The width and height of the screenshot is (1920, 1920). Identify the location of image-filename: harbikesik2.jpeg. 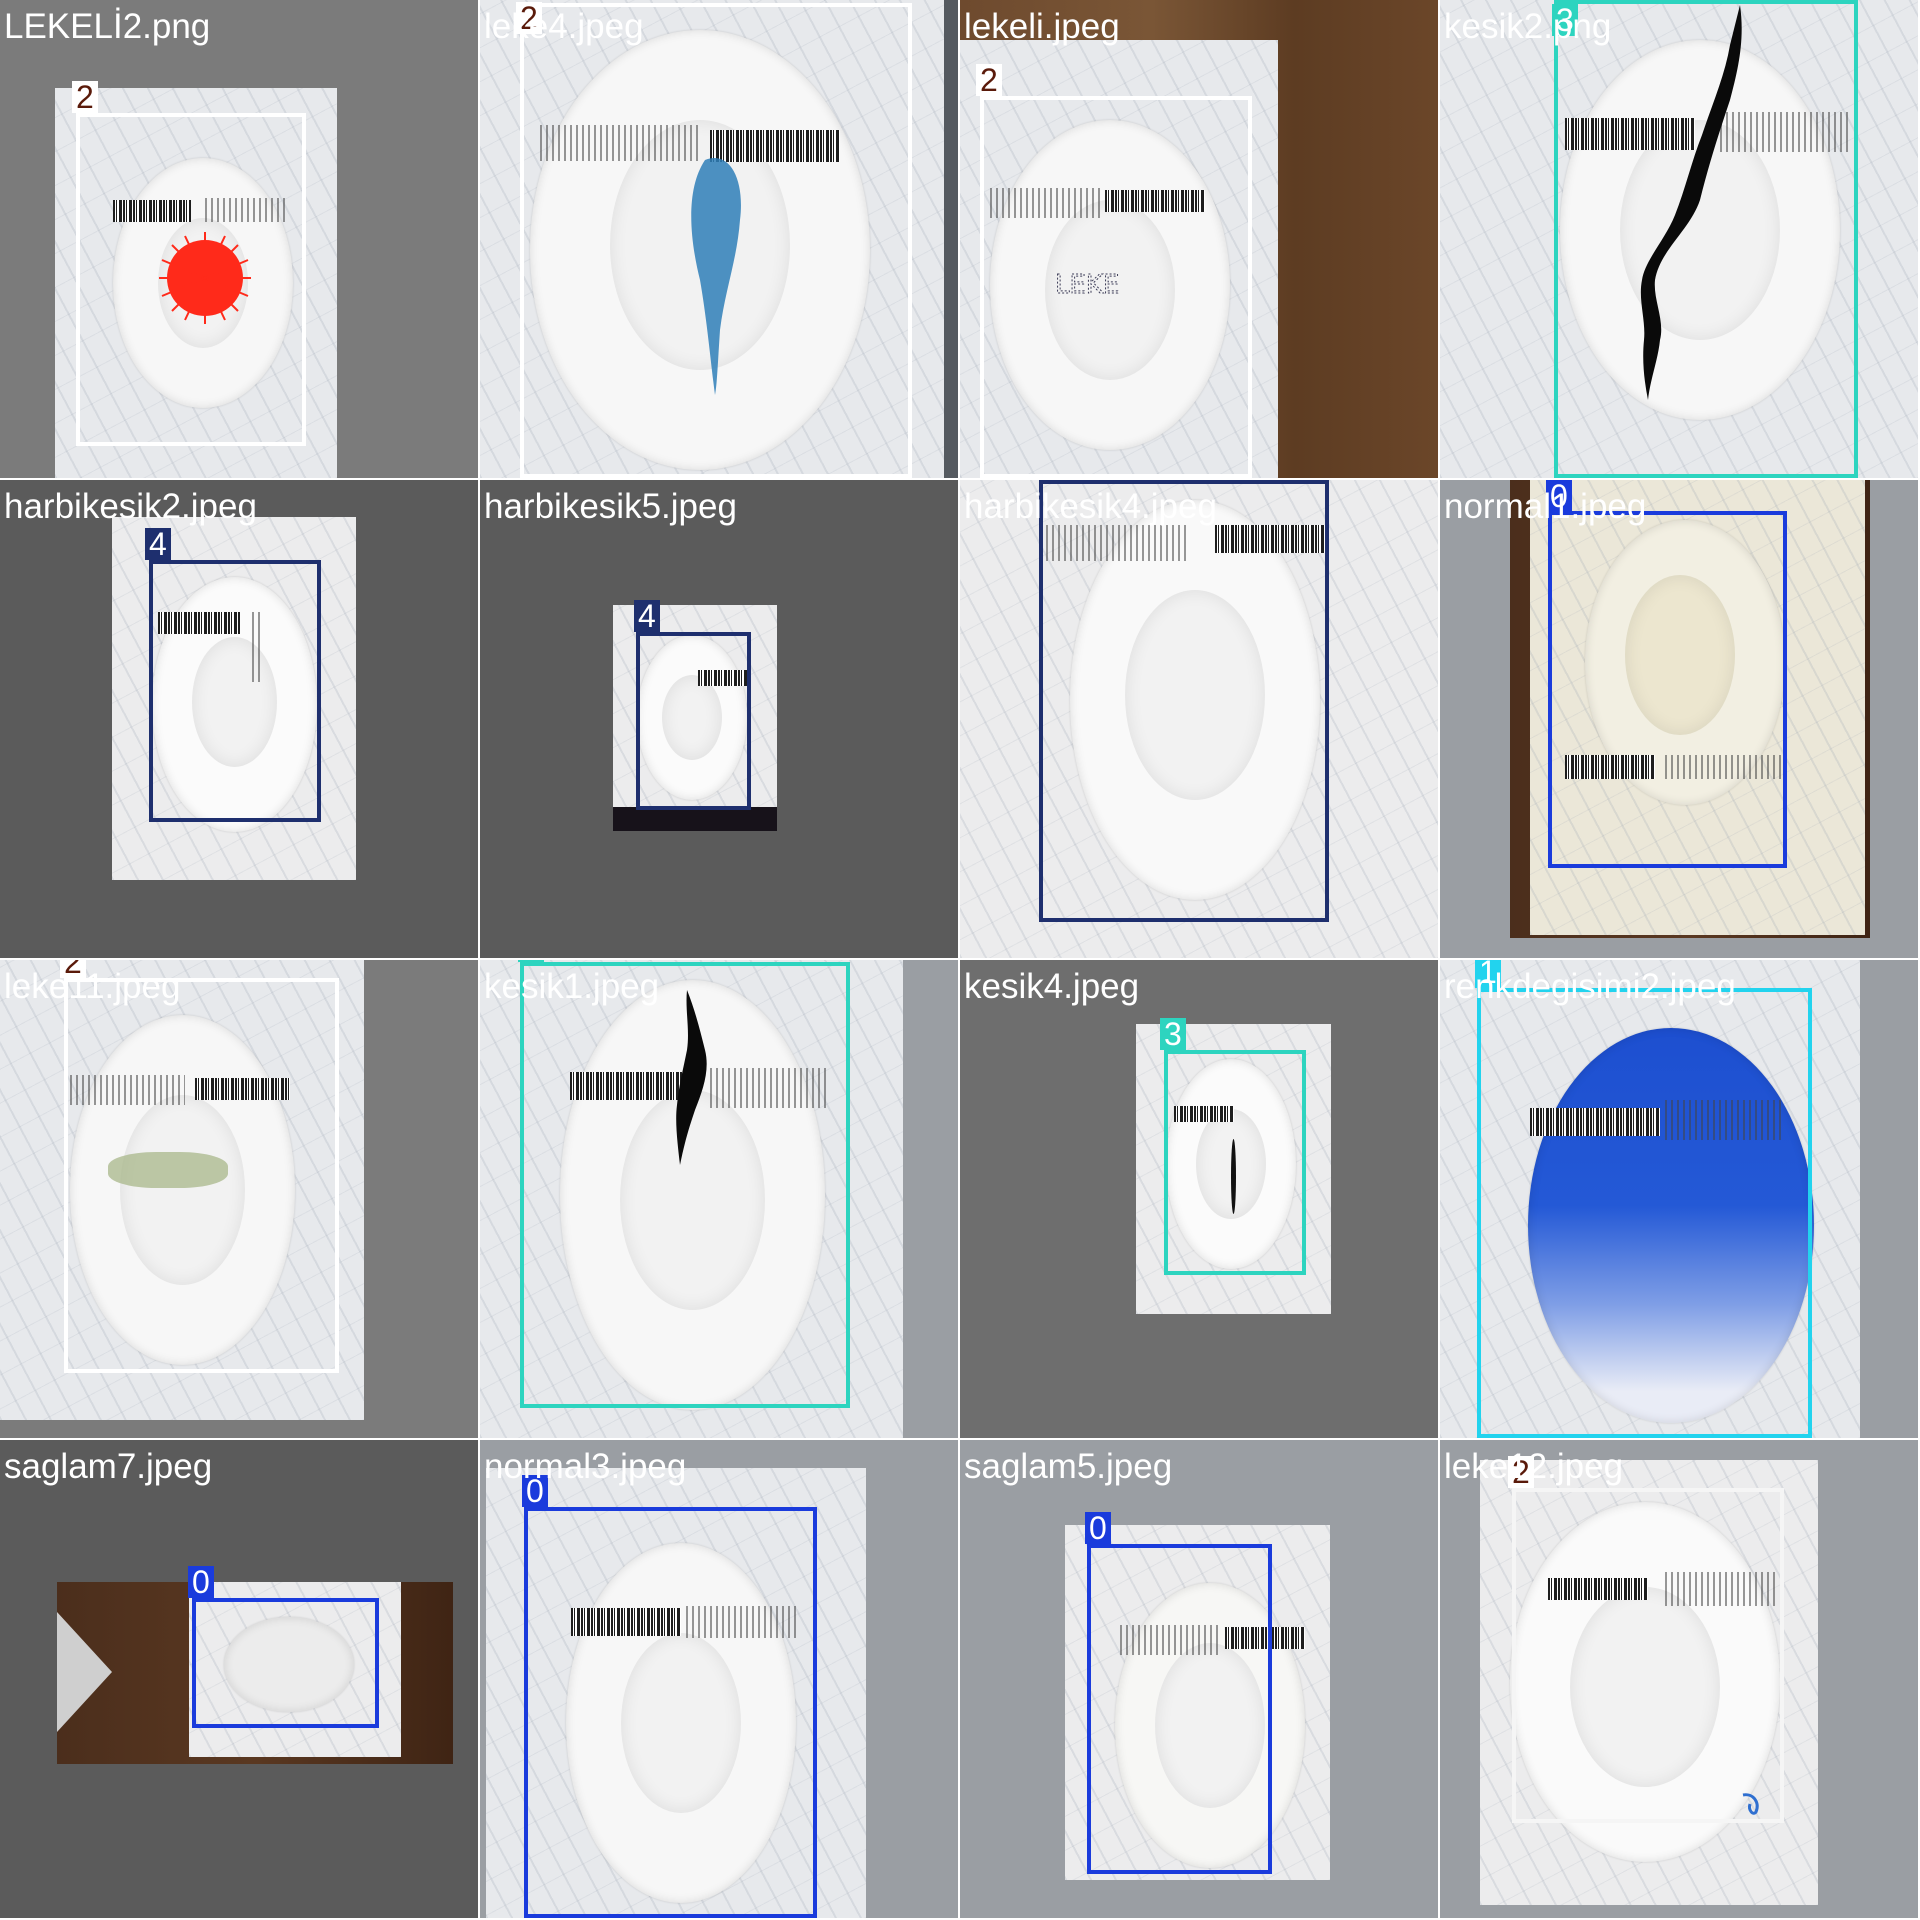
(130, 506).